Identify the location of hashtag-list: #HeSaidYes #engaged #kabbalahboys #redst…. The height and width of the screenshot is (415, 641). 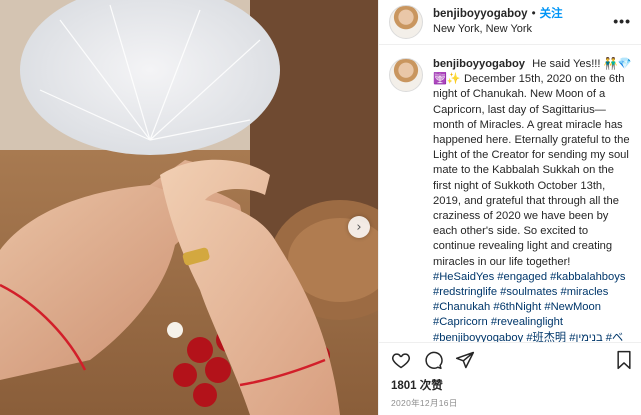
(529, 306).